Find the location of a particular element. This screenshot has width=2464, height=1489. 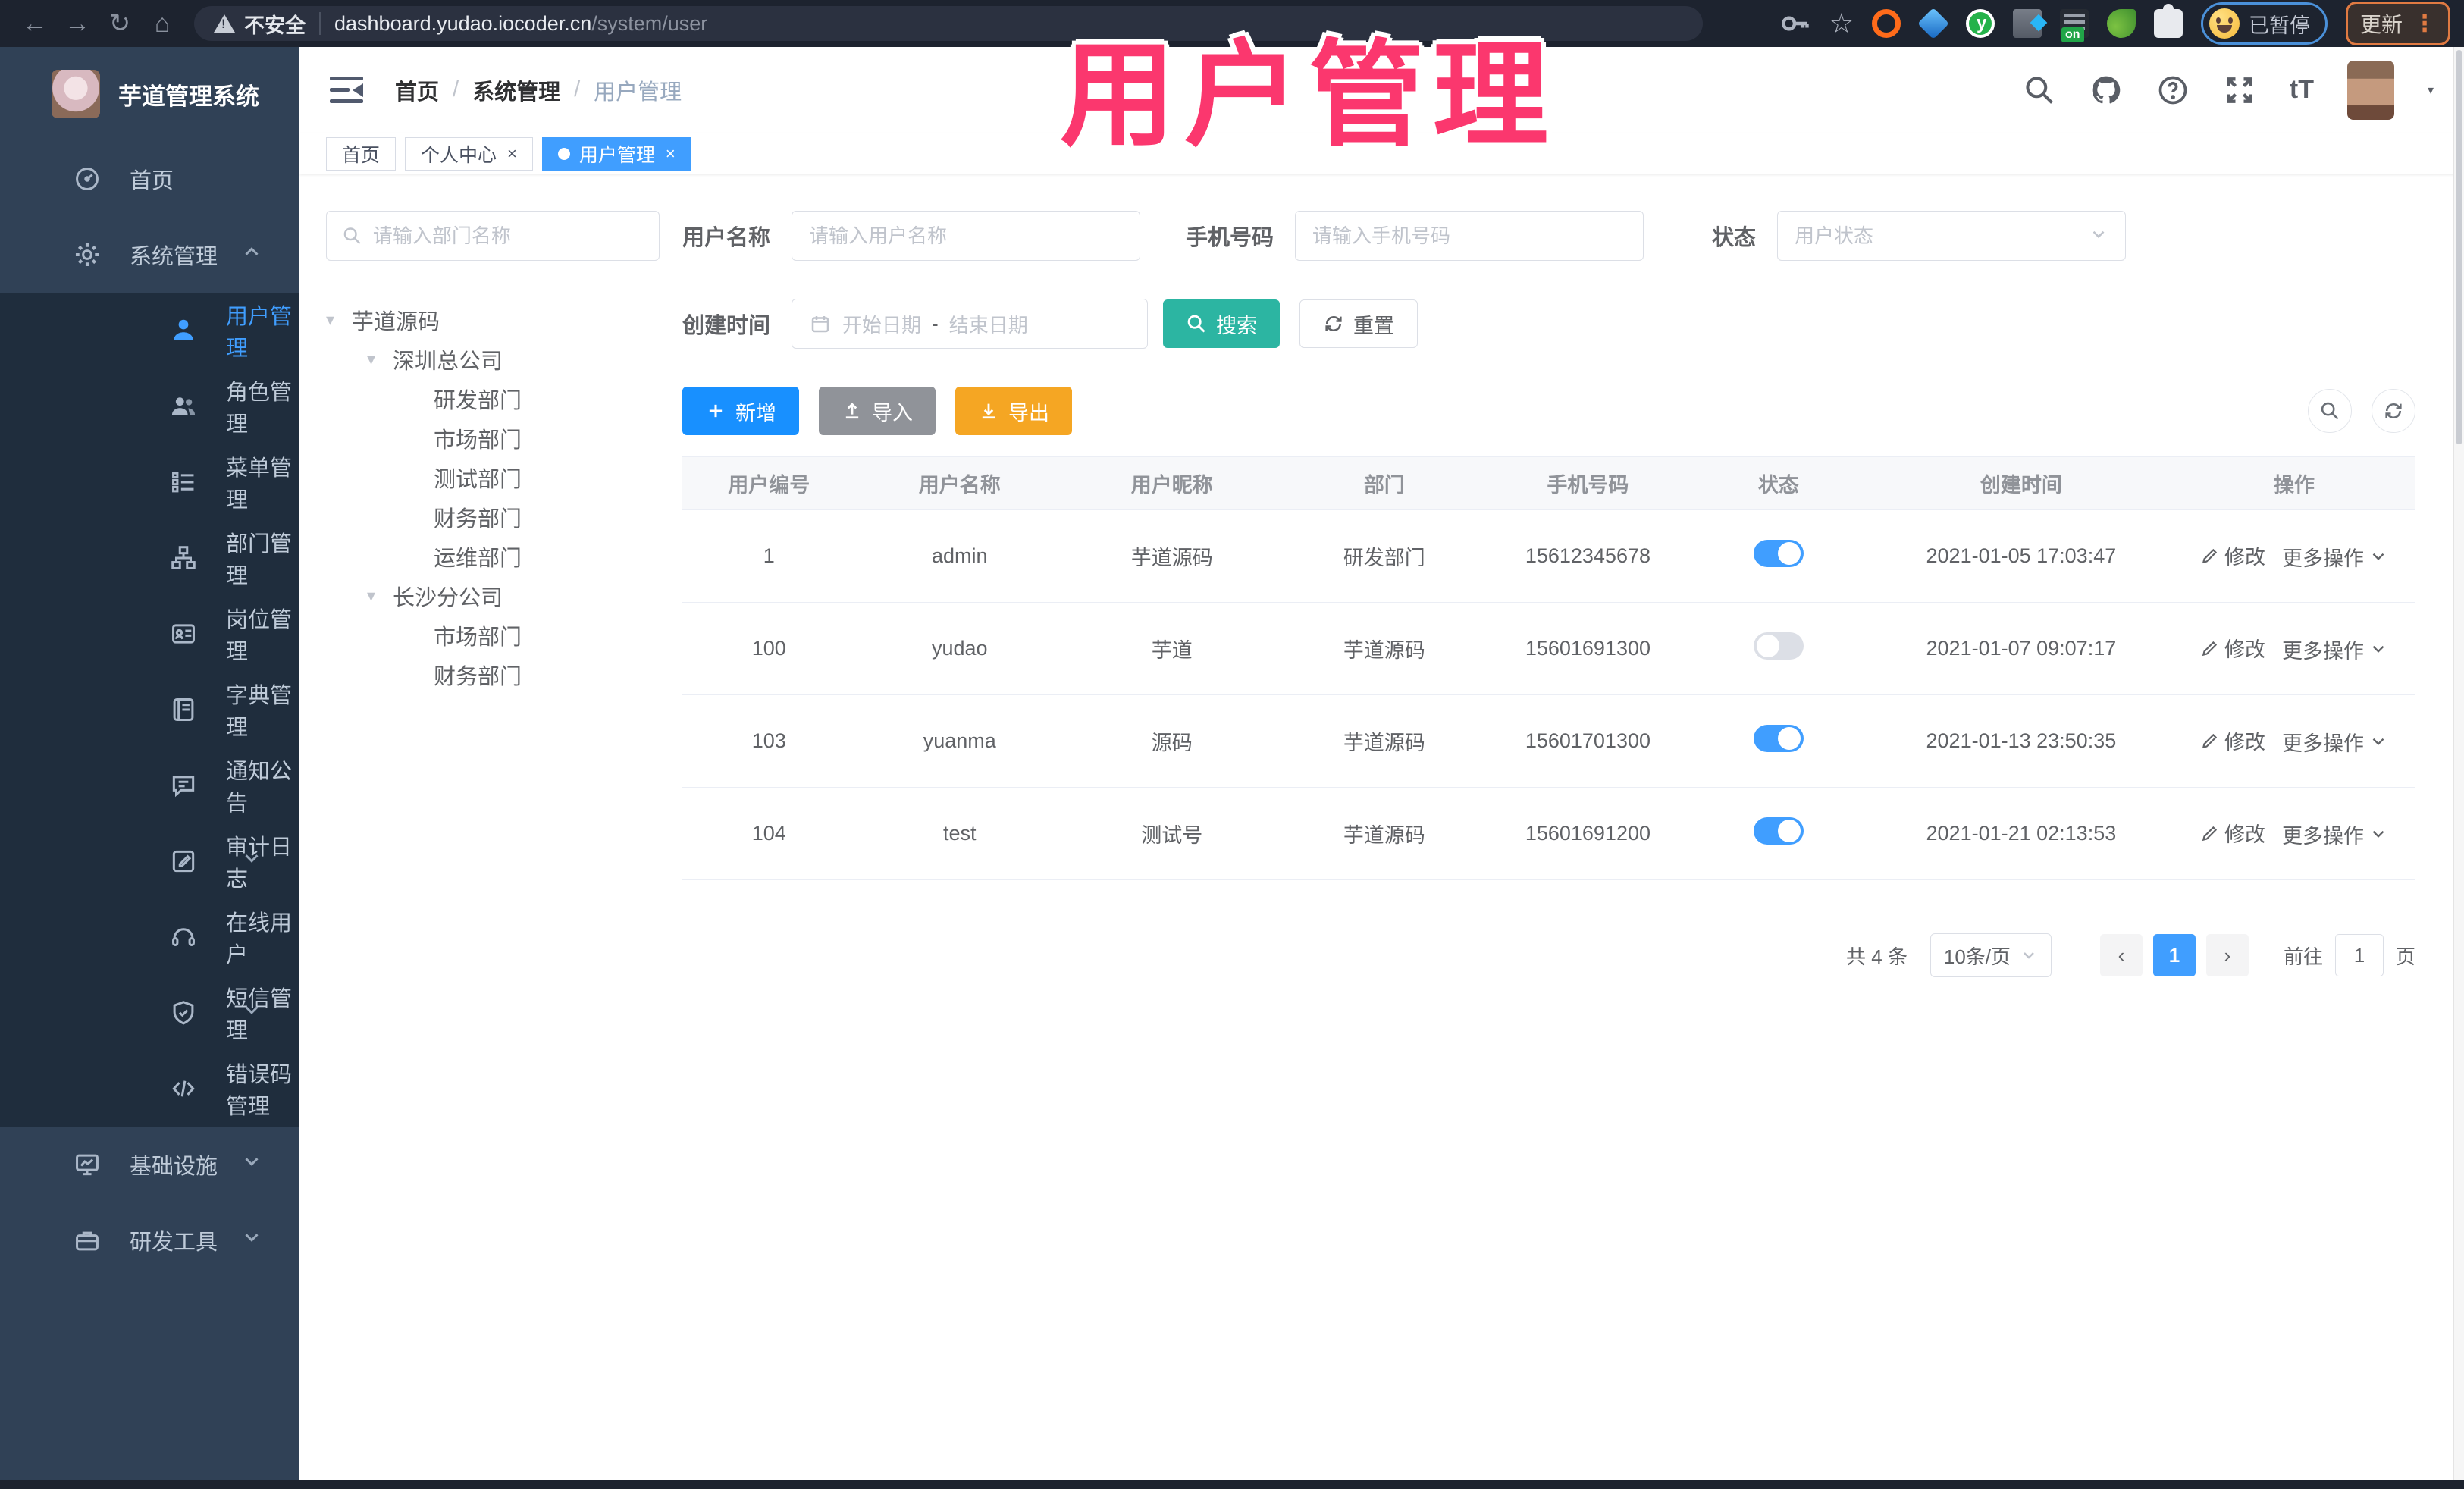

date-range-picker: 开始日期 - 结束日期 is located at coordinates (971, 324).